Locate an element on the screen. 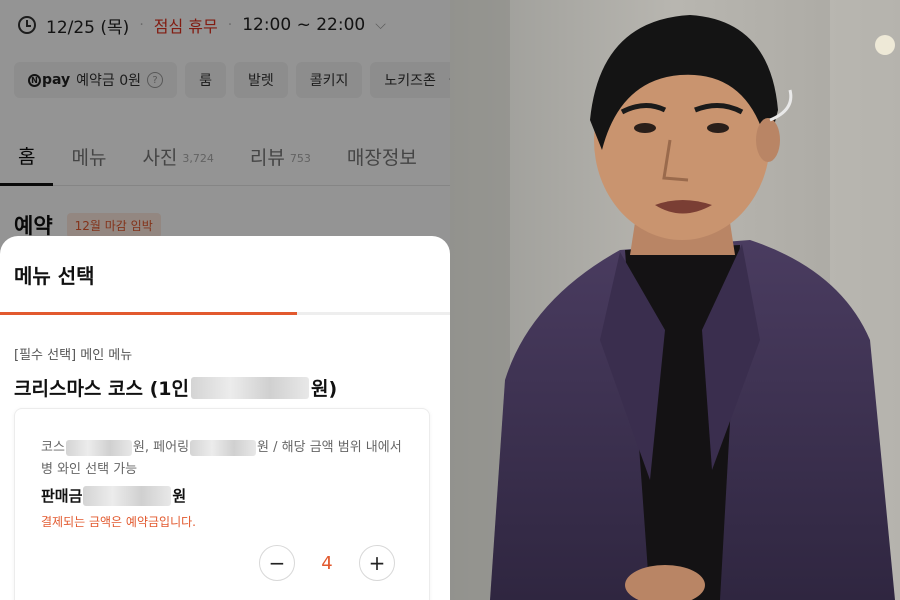 The width and height of the screenshot is (900, 600). course-title: 크리스마스 코스 (1인 원) is located at coordinates (176, 388).